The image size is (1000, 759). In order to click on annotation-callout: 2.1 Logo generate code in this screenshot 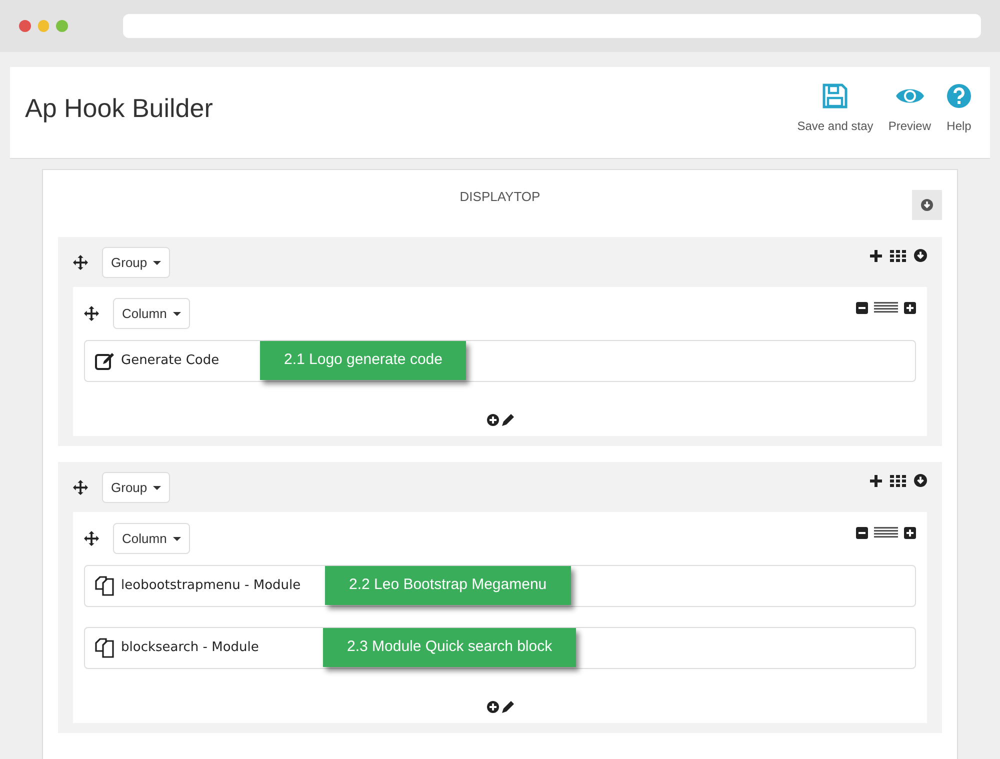, I will do `click(363, 360)`.